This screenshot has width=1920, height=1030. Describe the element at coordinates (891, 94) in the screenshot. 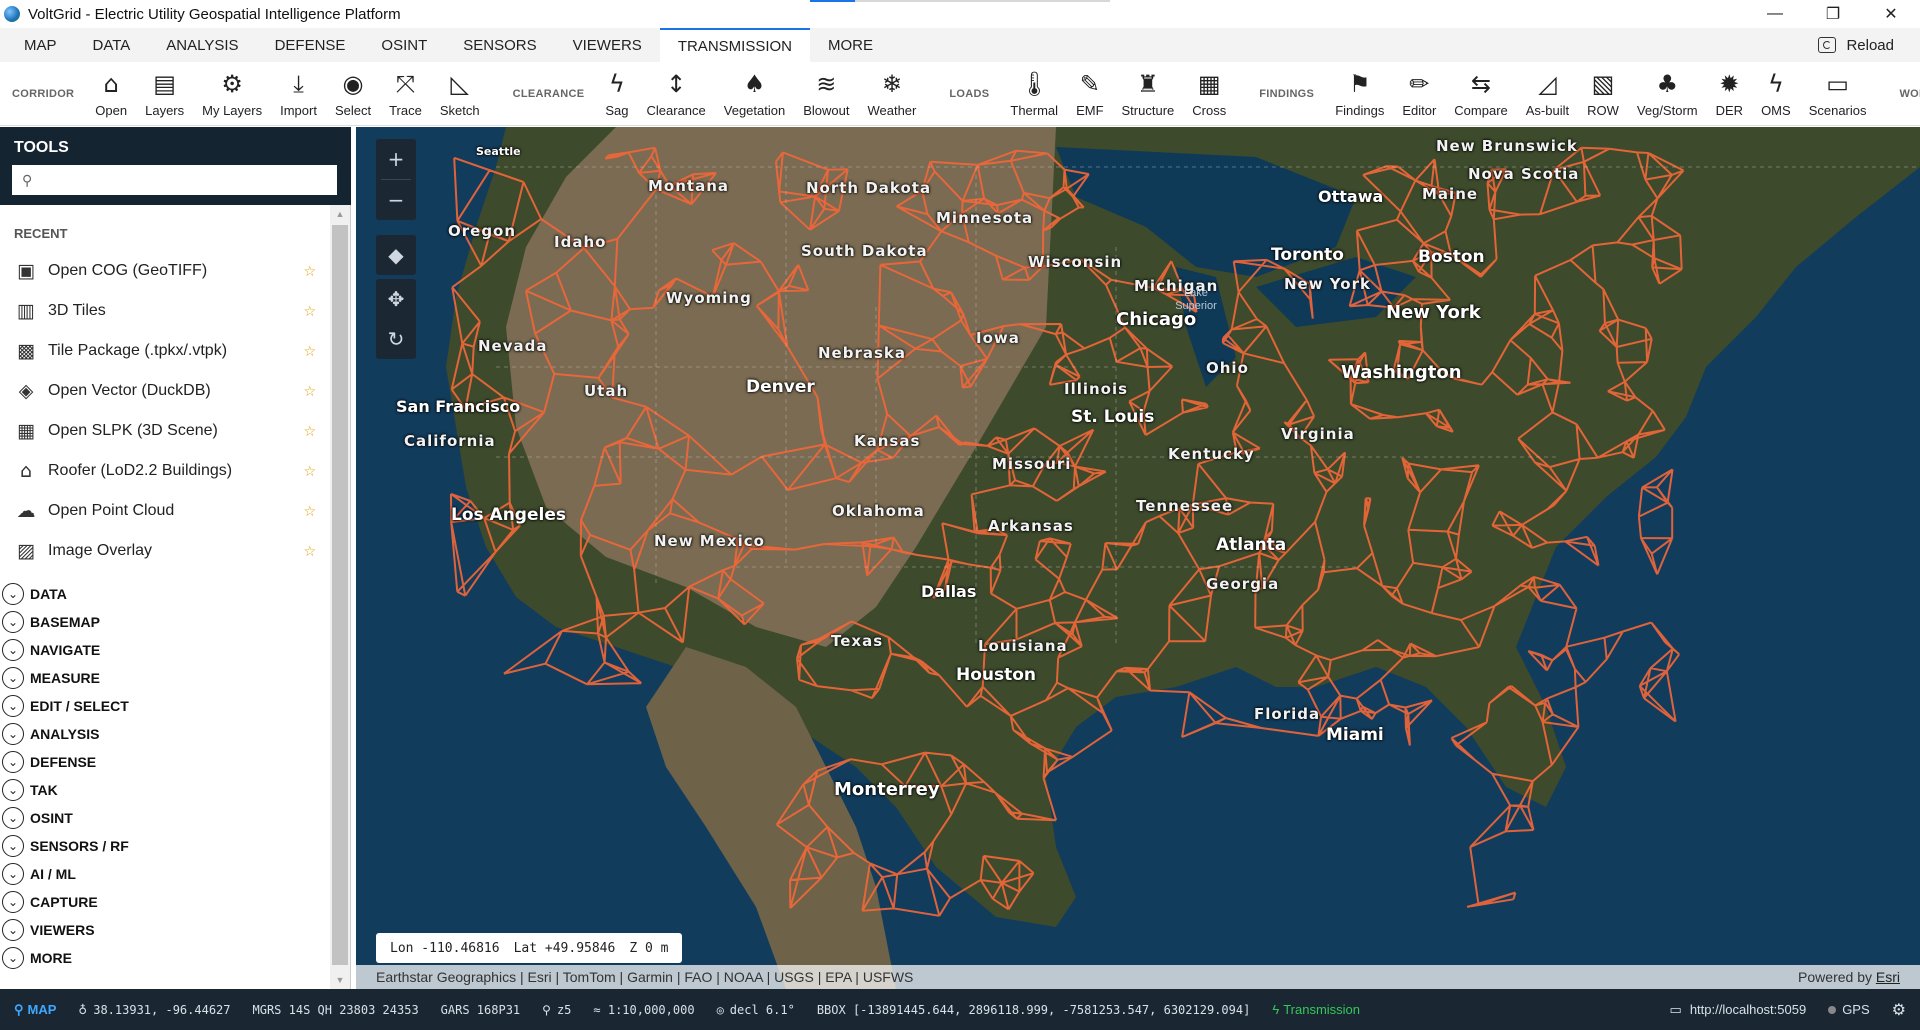

I see `ribbon-button-weather: ❄ Weather` at that location.